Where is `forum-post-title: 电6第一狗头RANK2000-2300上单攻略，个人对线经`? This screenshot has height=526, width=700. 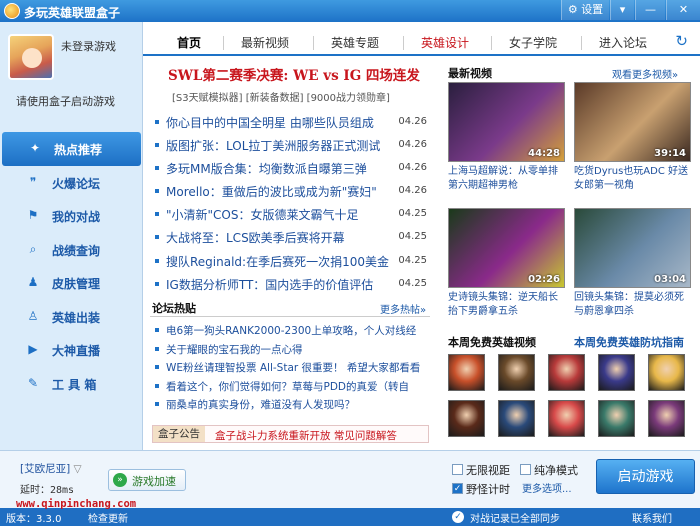
forum-post-title: 电6第一狗头RANK2000-2300上单攻略，个人对线经 is located at coordinates (297, 330).